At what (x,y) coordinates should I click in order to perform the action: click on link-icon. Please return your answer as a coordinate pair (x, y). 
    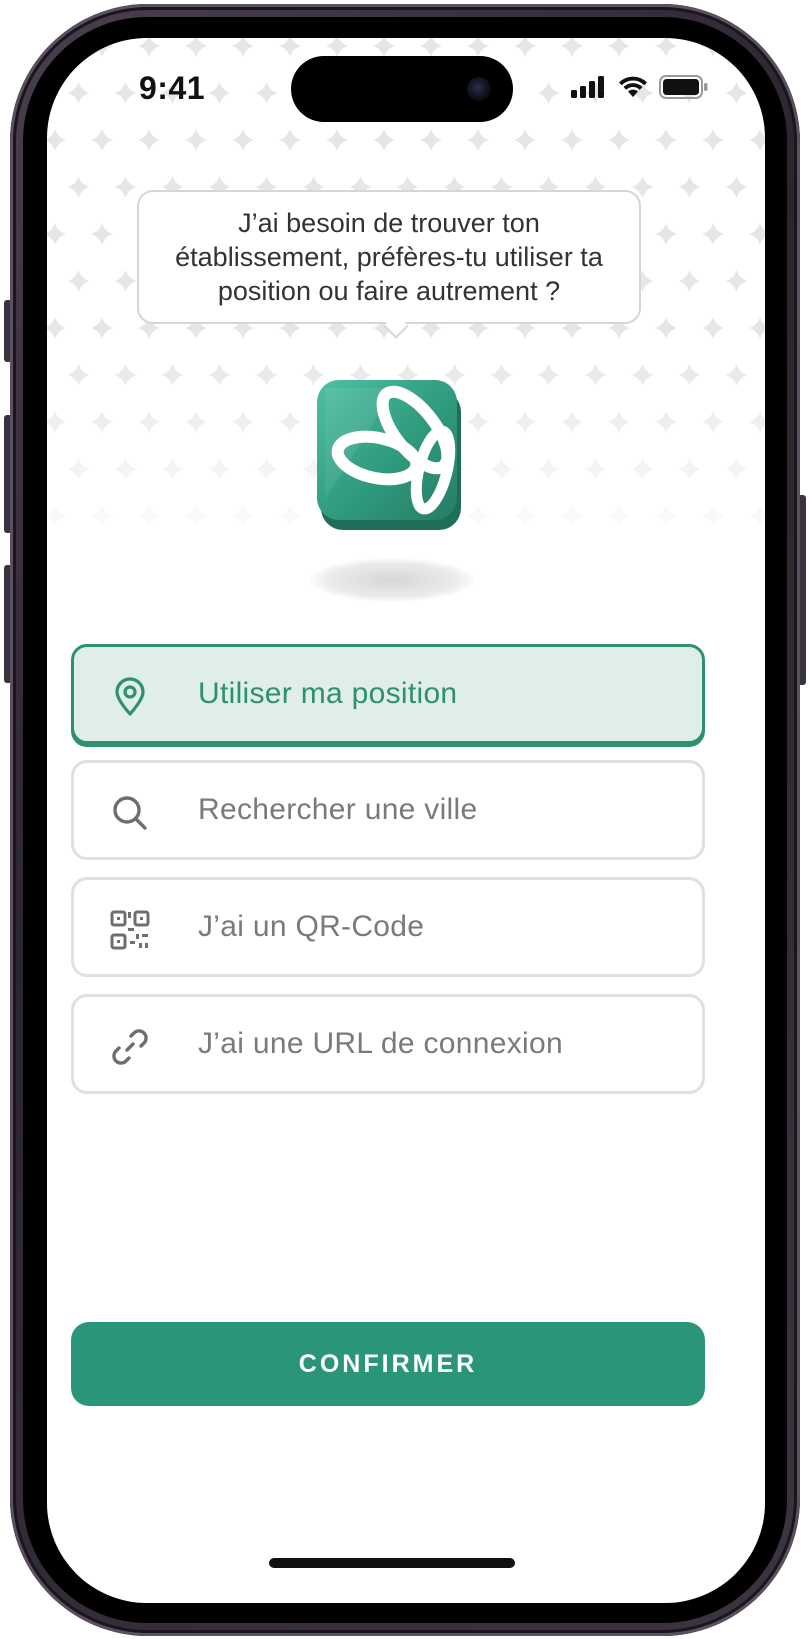
    Looking at the image, I should click on (130, 1047).